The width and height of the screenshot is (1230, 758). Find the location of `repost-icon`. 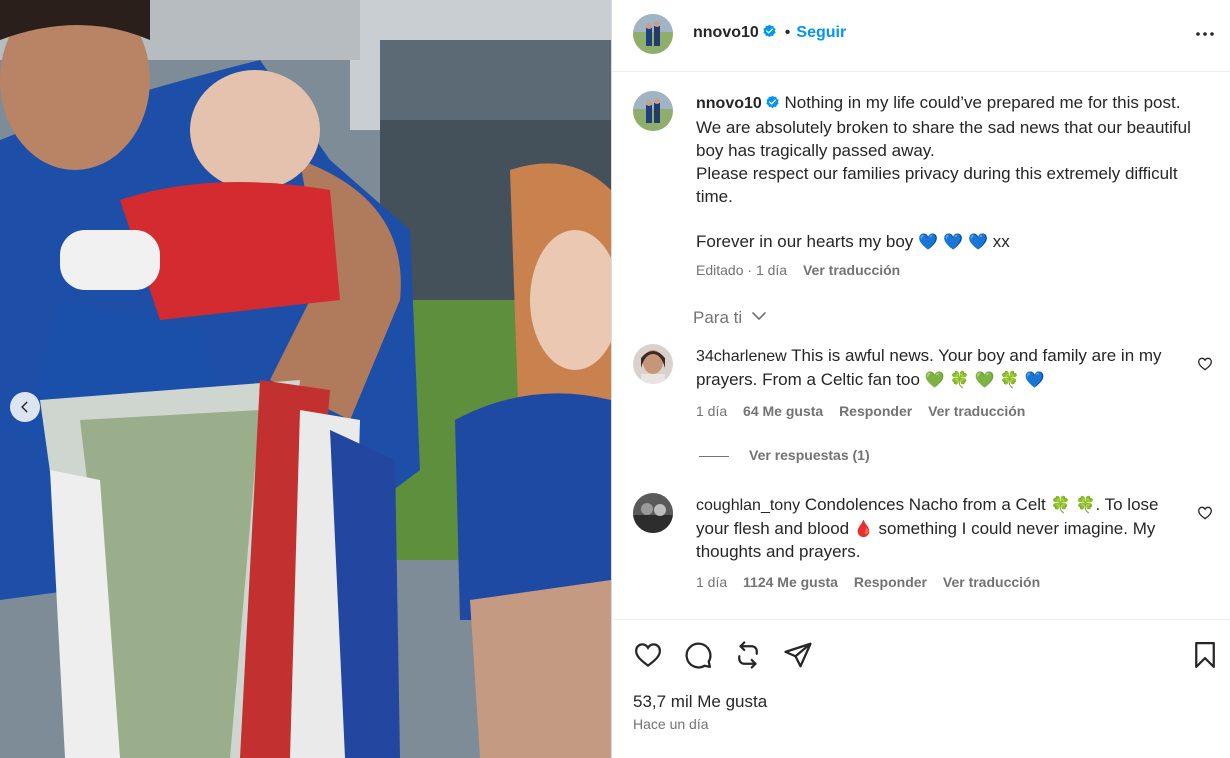

repost-icon is located at coordinates (748, 655).